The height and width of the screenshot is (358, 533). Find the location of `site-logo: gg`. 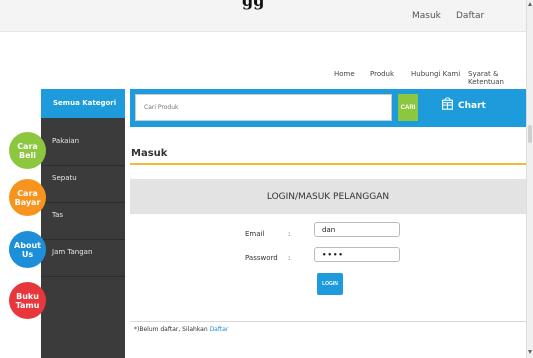

site-logo: gg is located at coordinates (253, 5).